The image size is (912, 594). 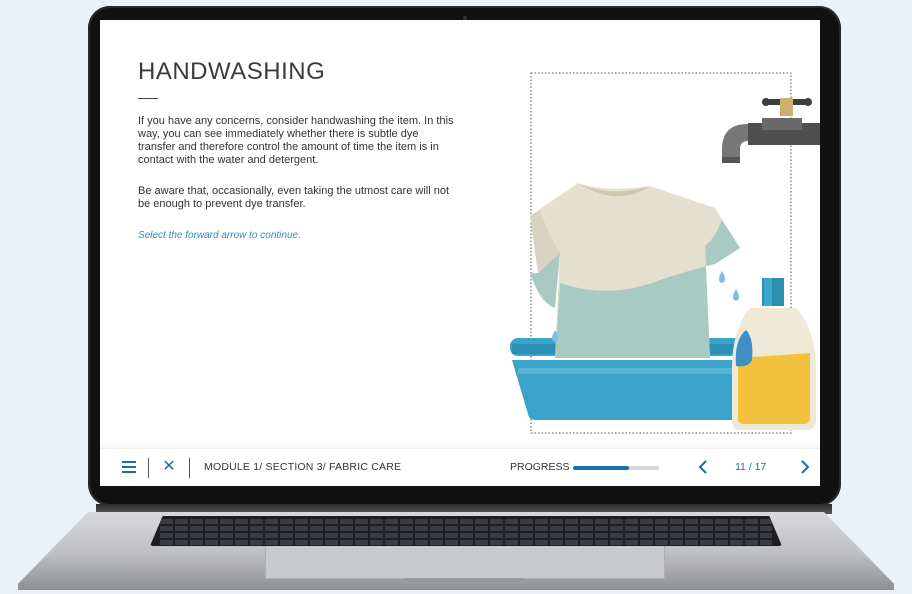 I want to click on detergent-bottle-icon, so click(x=774, y=354).